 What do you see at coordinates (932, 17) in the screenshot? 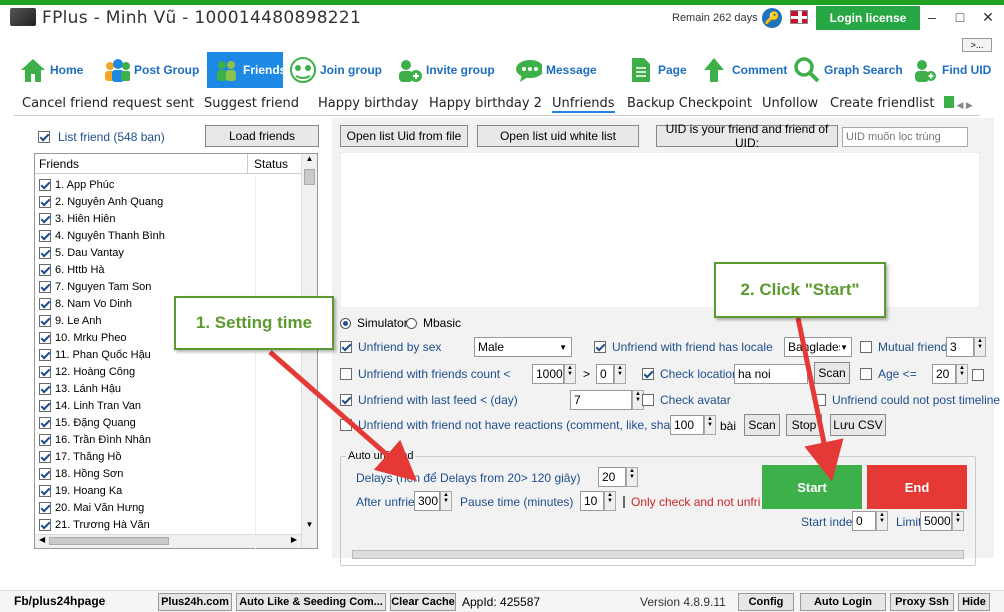
I see `minimize-button: –` at bounding box center [932, 17].